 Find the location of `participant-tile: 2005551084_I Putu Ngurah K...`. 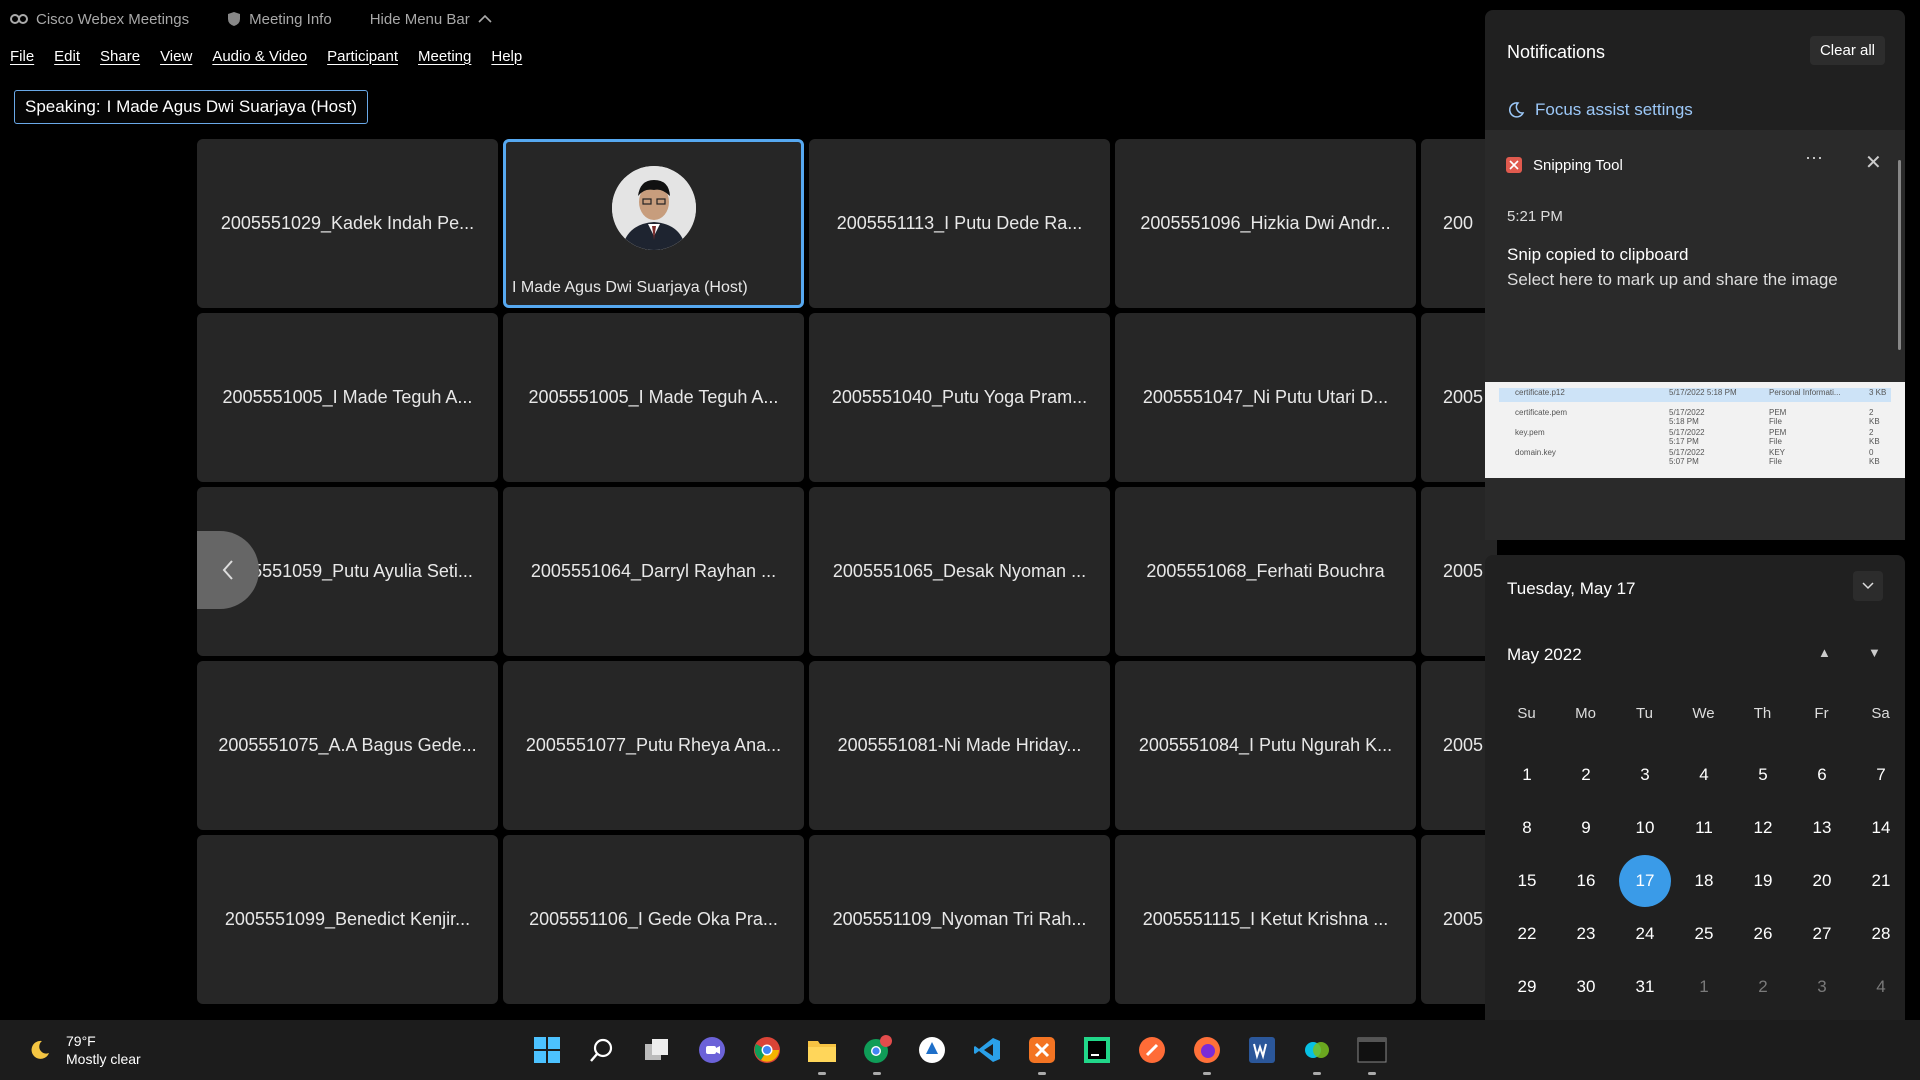

participant-tile: 2005551084_I Putu Ngurah K... is located at coordinates (1265, 745).